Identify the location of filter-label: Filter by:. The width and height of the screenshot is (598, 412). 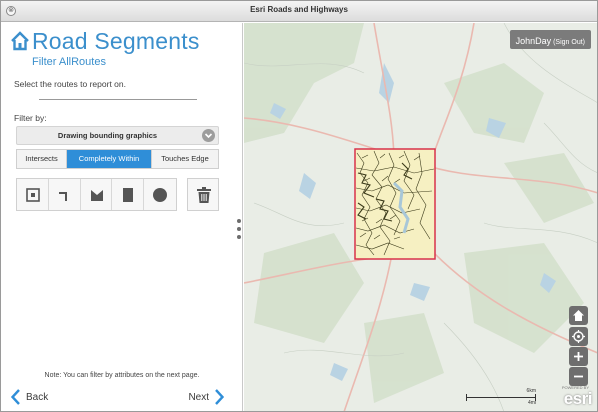
(30, 118).